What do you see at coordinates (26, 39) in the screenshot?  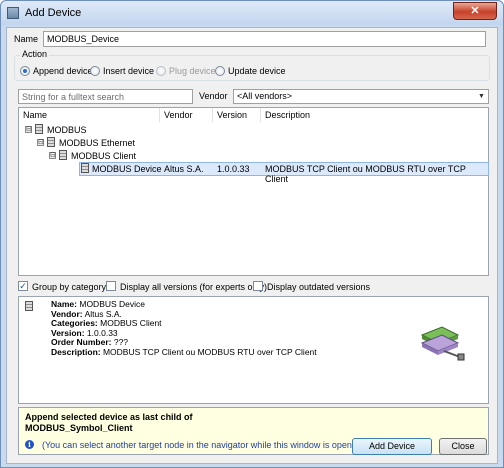 I see `name-label: Name` at bounding box center [26, 39].